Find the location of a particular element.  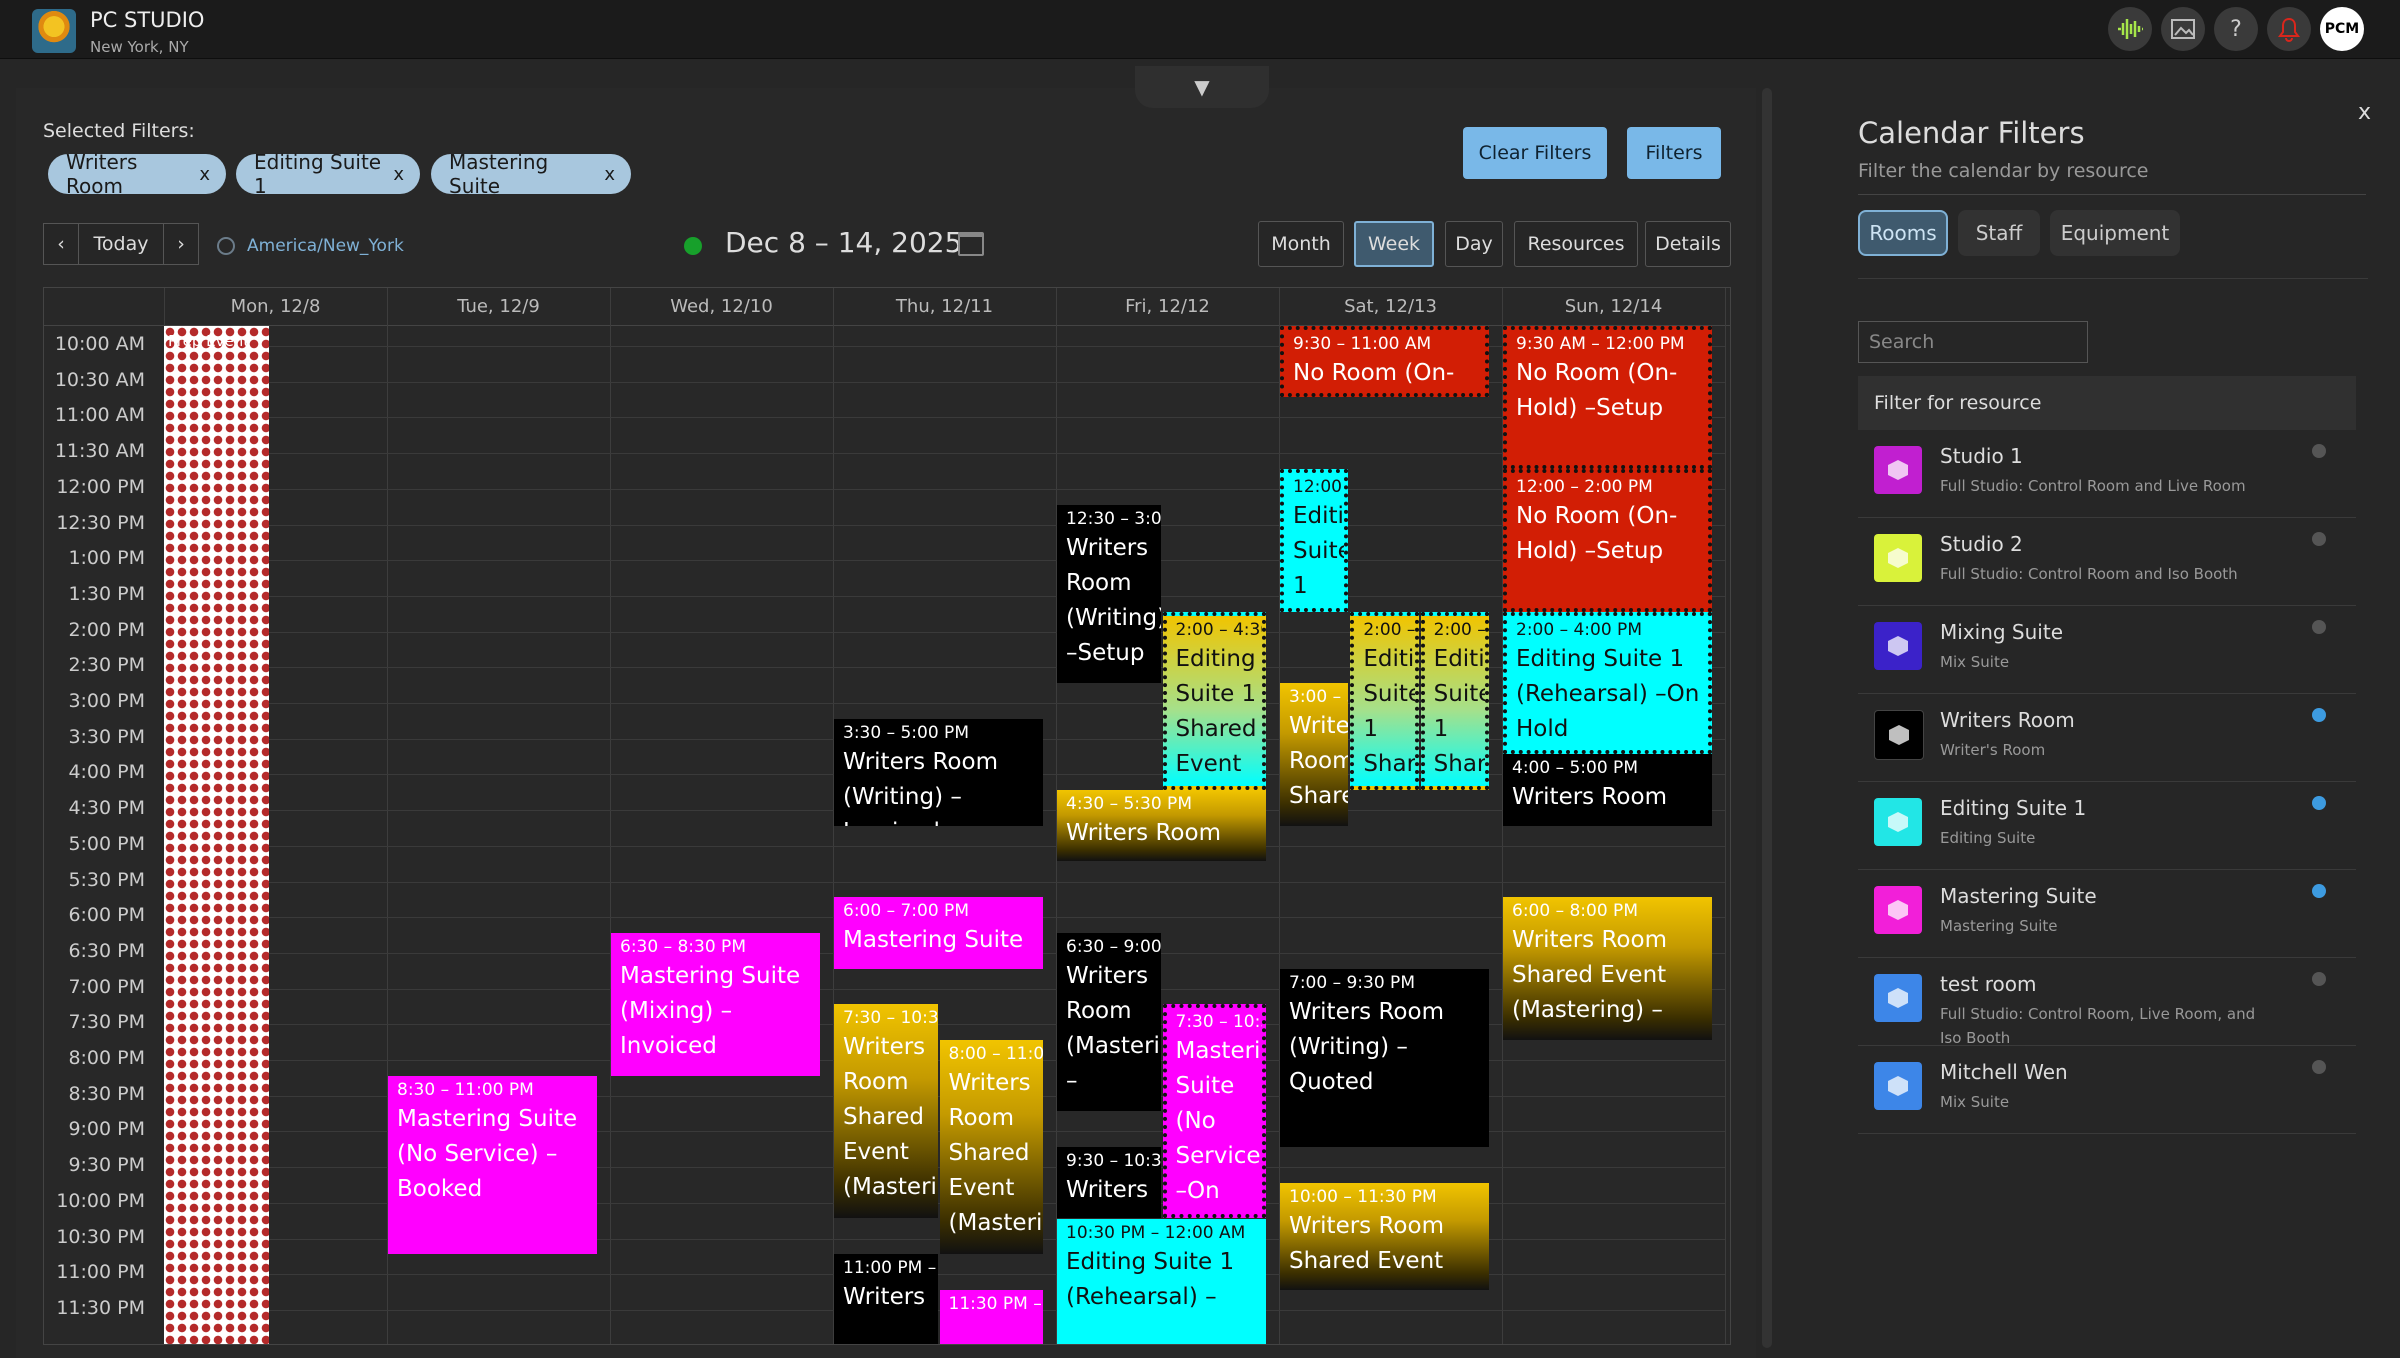

day-header-tue-12-9: Tue, 12/9 is located at coordinates (498, 306).